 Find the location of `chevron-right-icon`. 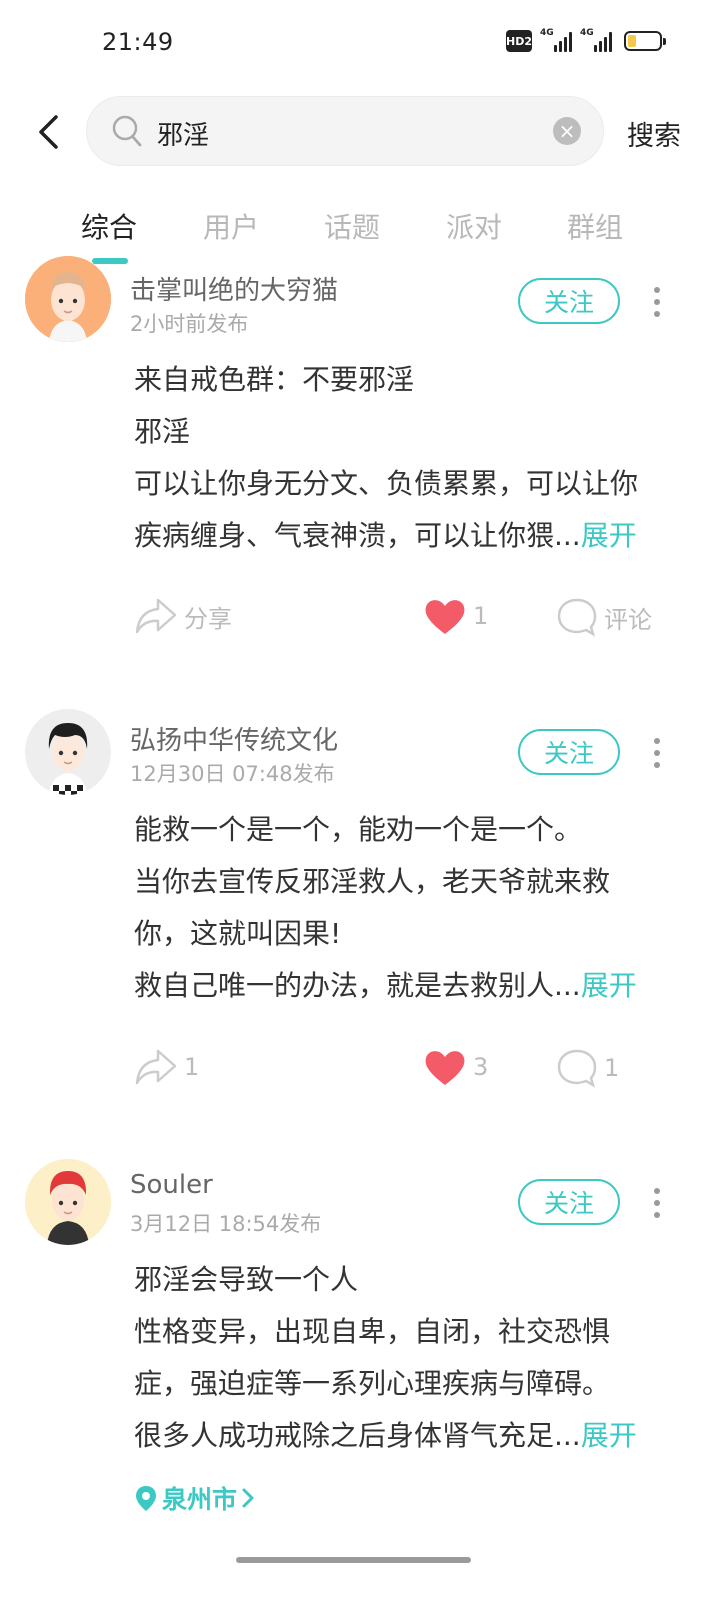

chevron-right-icon is located at coordinates (248, 1498).